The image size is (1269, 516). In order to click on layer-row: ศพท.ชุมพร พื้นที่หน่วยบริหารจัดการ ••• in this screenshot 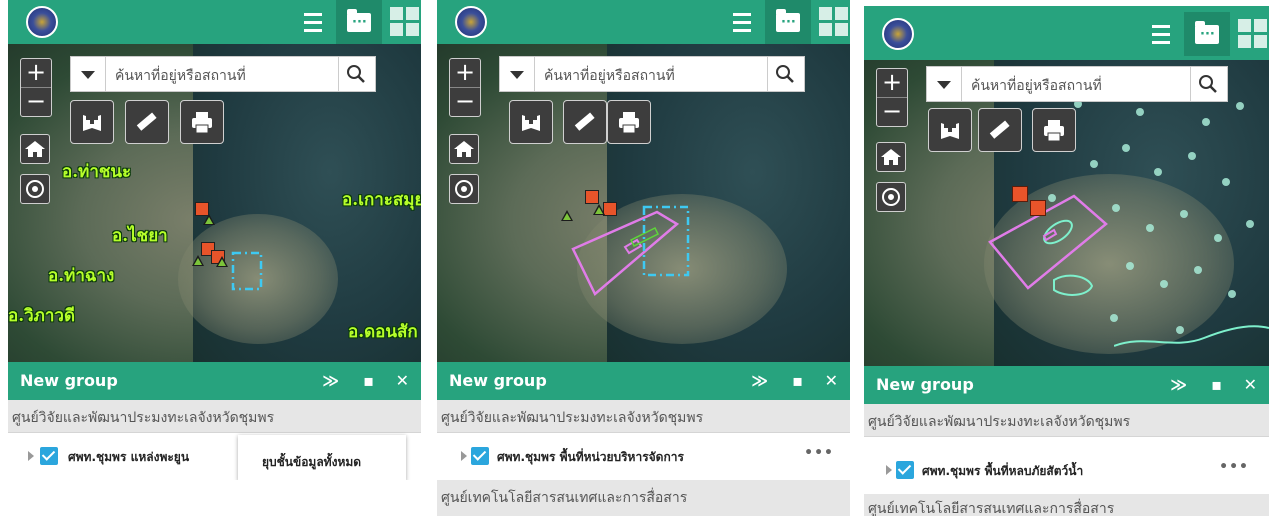, I will do `click(643, 456)`.